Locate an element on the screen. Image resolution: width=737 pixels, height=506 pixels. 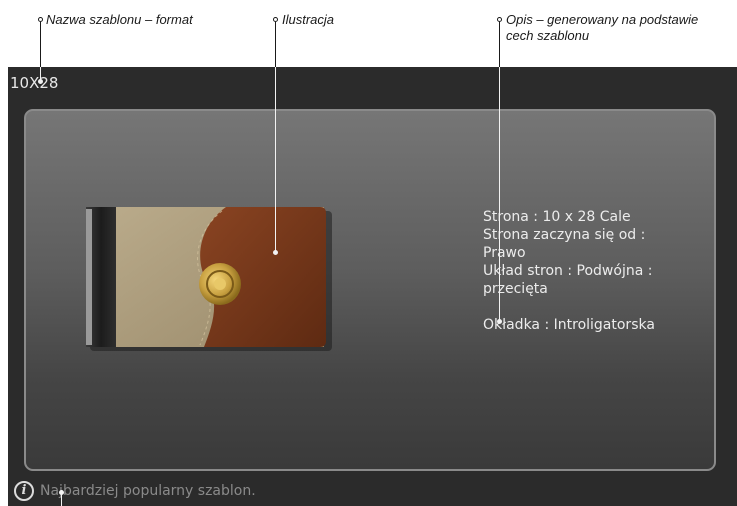
detail-starts-from-value: Prawo is located at coordinates (504, 253).